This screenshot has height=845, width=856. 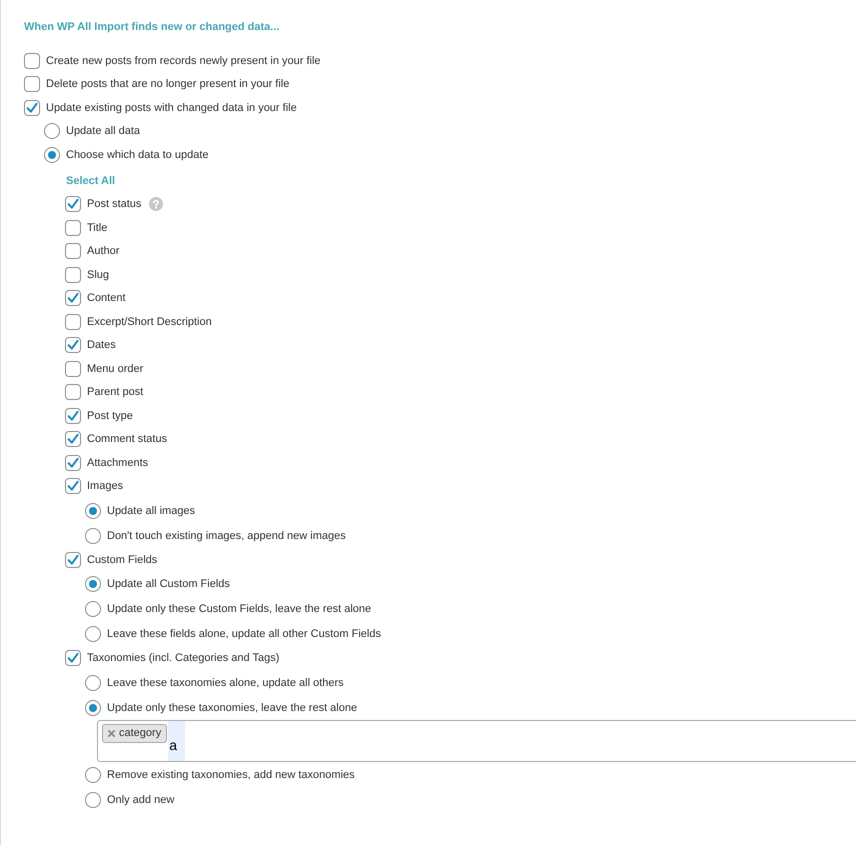 I want to click on checkbox-label: Post type, so click(x=110, y=415).